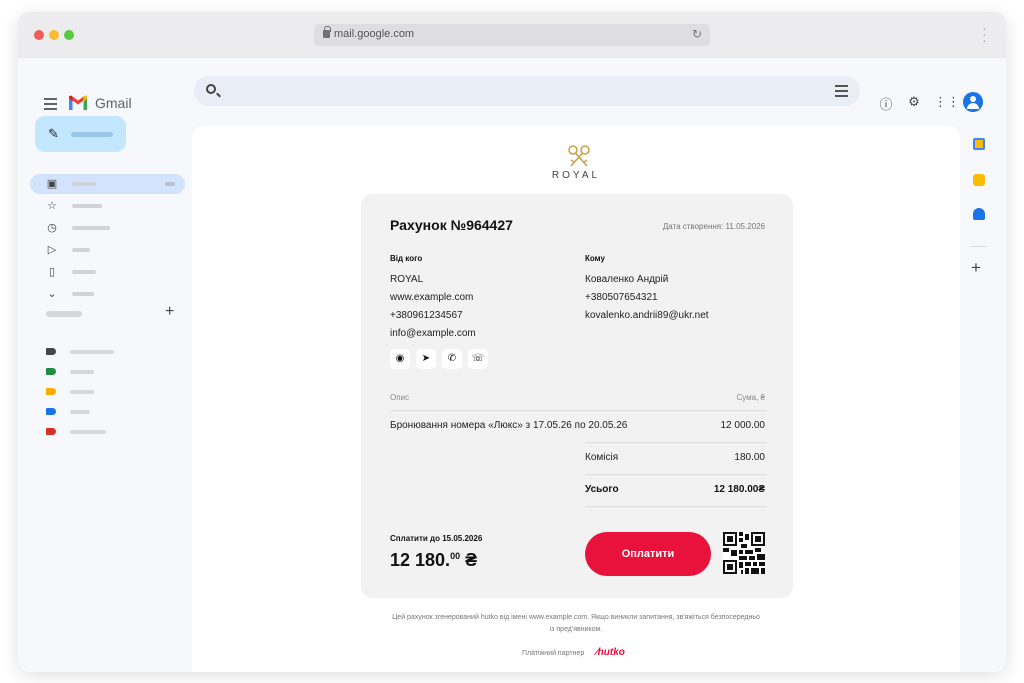 This screenshot has height=683, width=1024. What do you see at coordinates (627, 279) in the screenshot?
I see `to-name: Коваленко Андрій` at bounding box center [627, 279].